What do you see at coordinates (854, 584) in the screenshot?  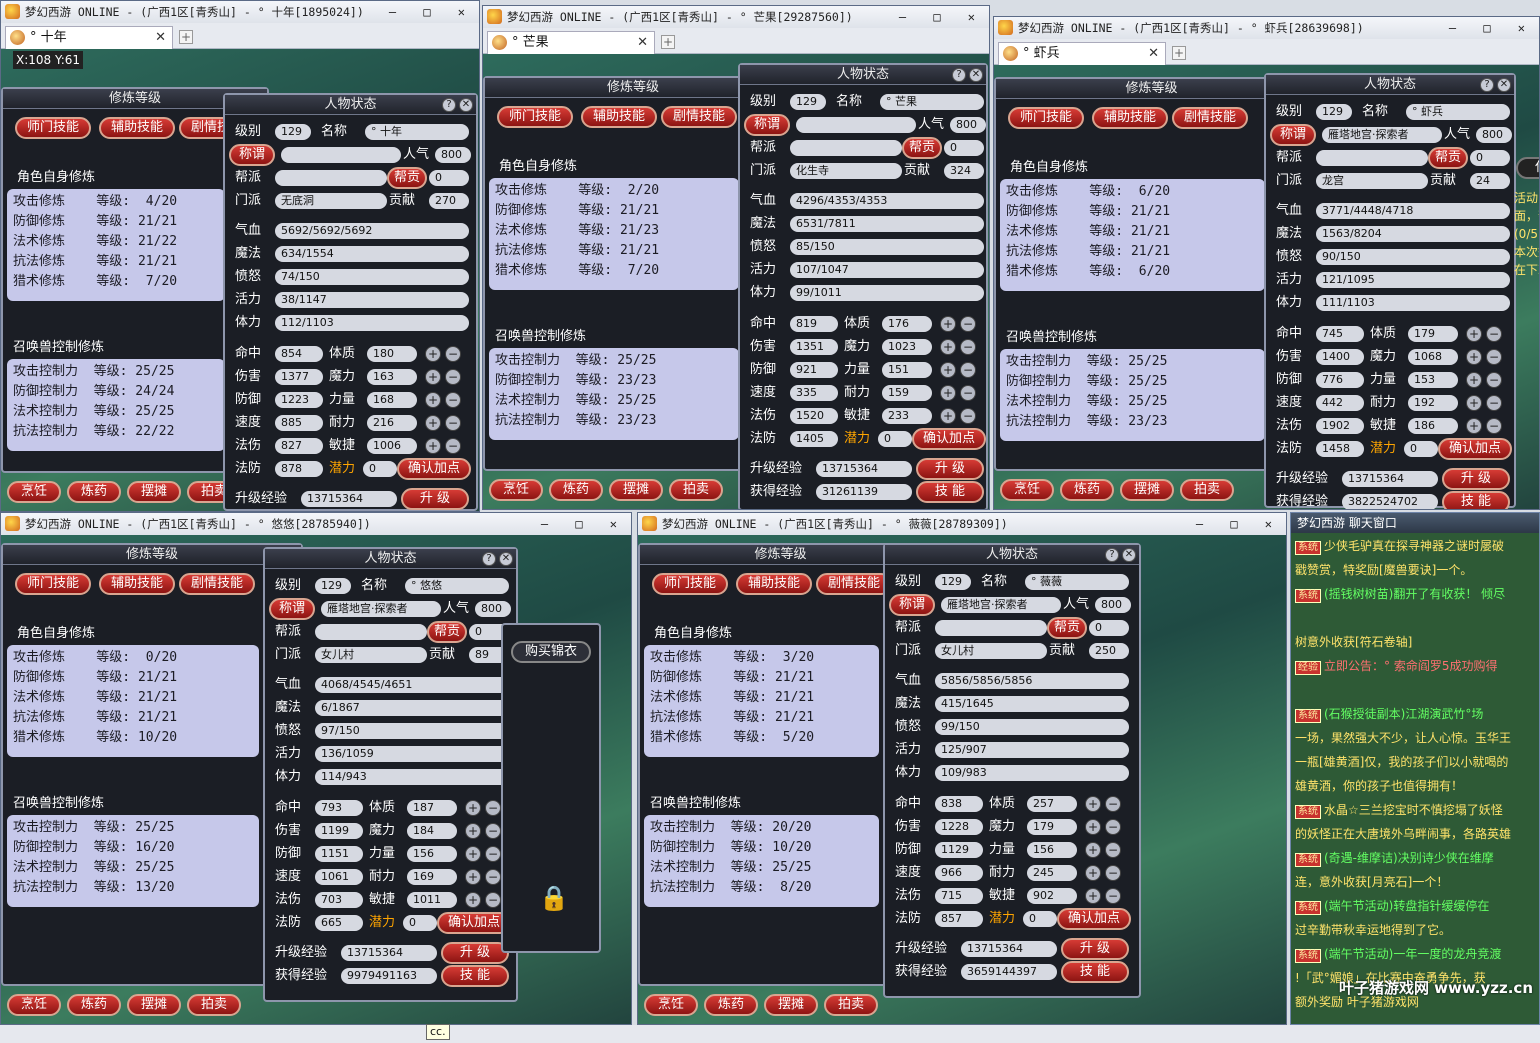 I see `plot-skills-button: 剧情技能` at bounding box center [854, 584].